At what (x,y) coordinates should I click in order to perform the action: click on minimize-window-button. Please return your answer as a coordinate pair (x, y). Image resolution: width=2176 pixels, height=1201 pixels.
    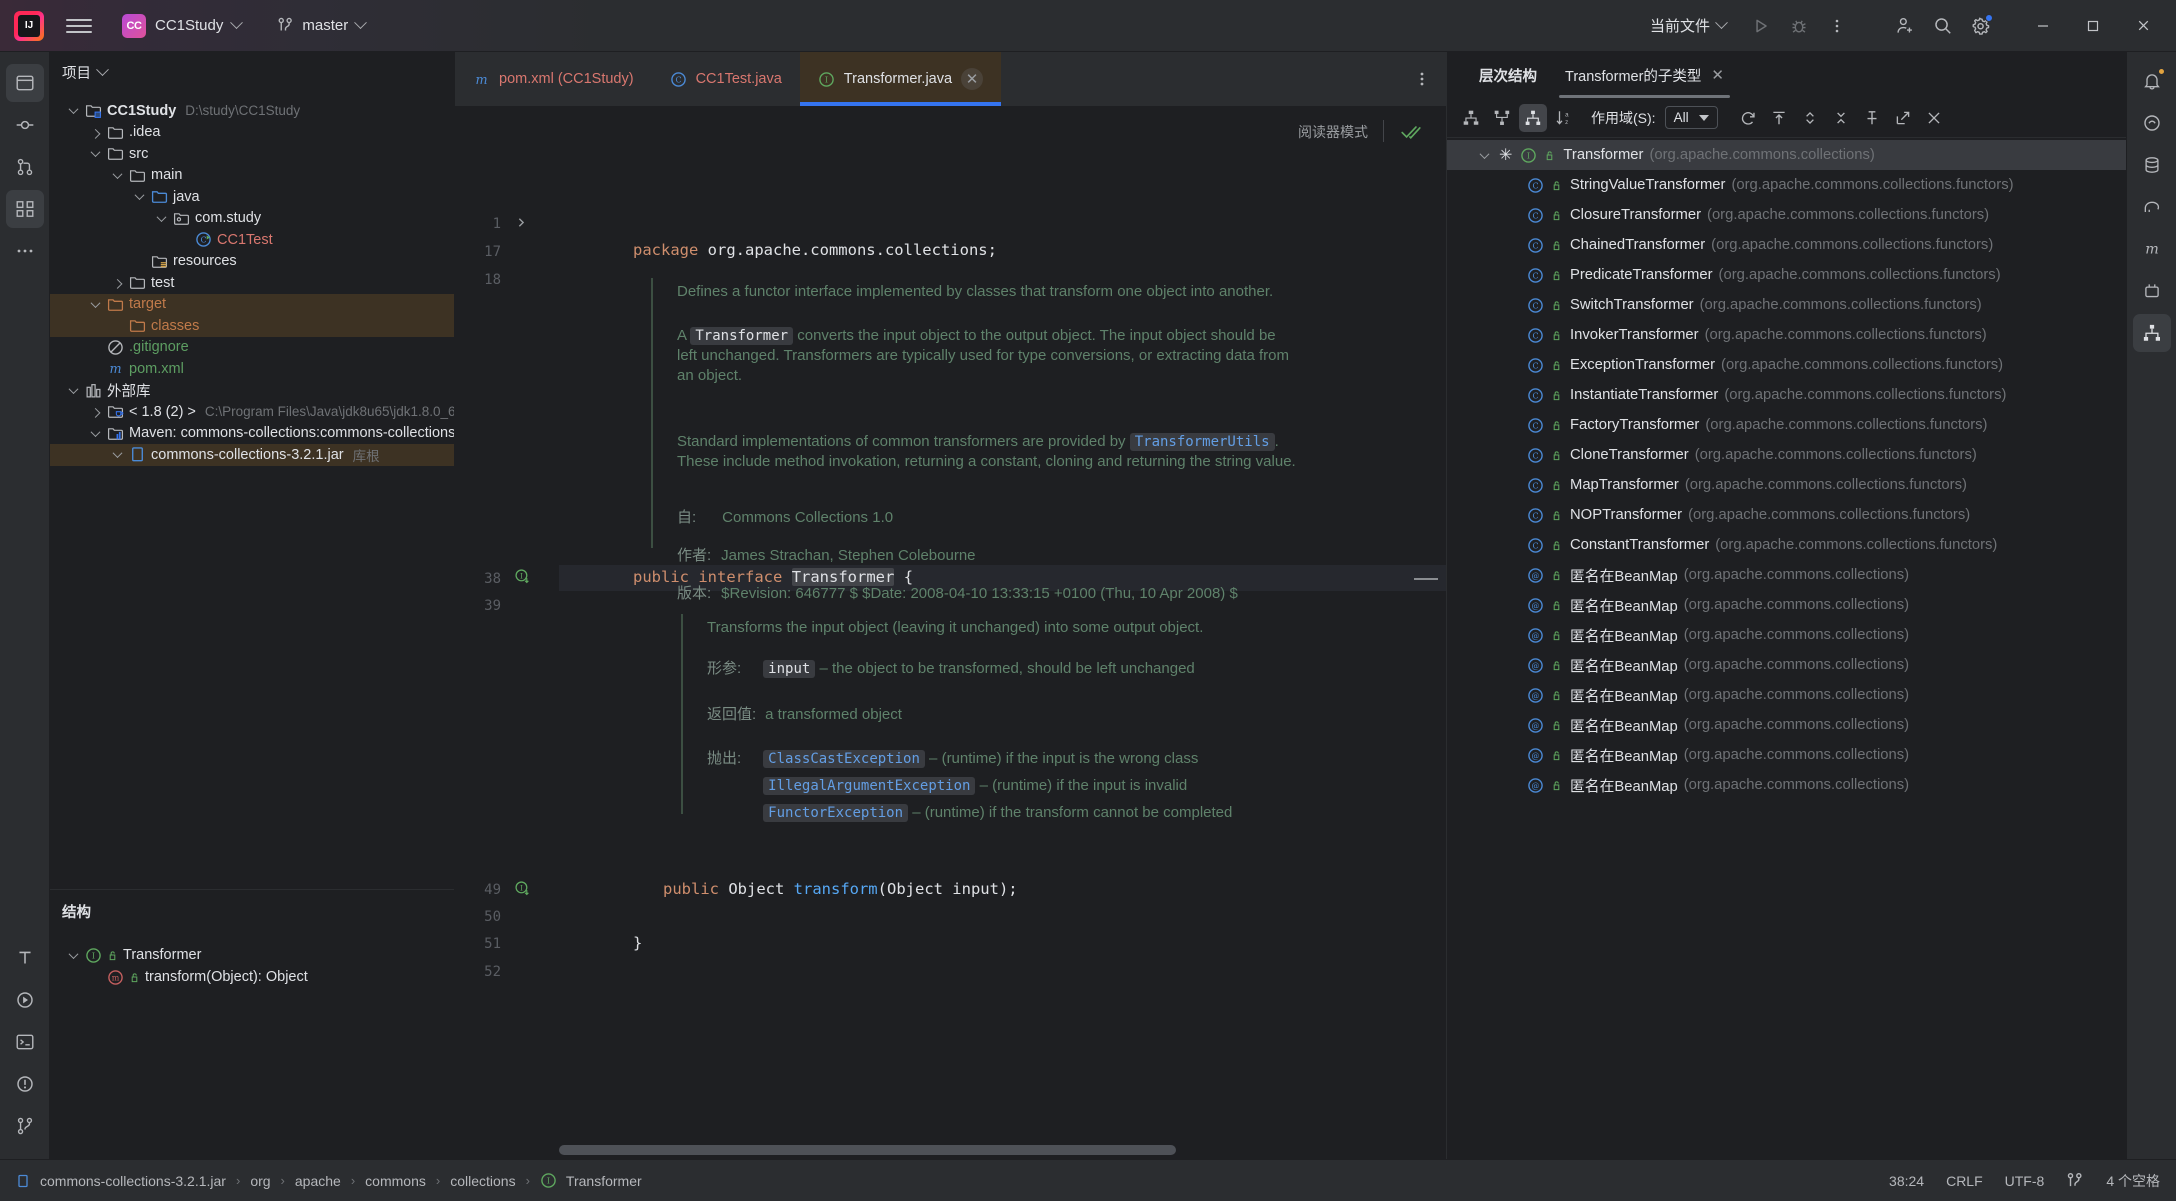
    Looking at the image, I should click on (2043, 26).